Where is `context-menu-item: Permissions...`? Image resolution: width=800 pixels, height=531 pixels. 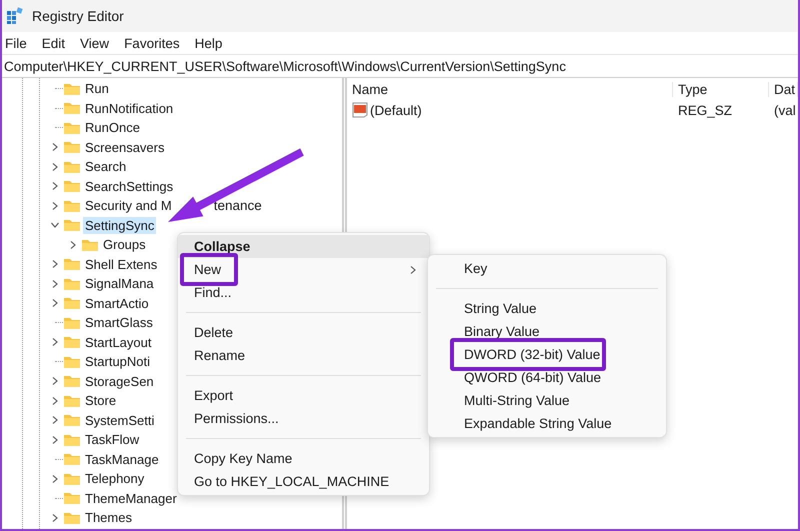 context-menu-item: Permissions... is located at coordinates (303, 418).